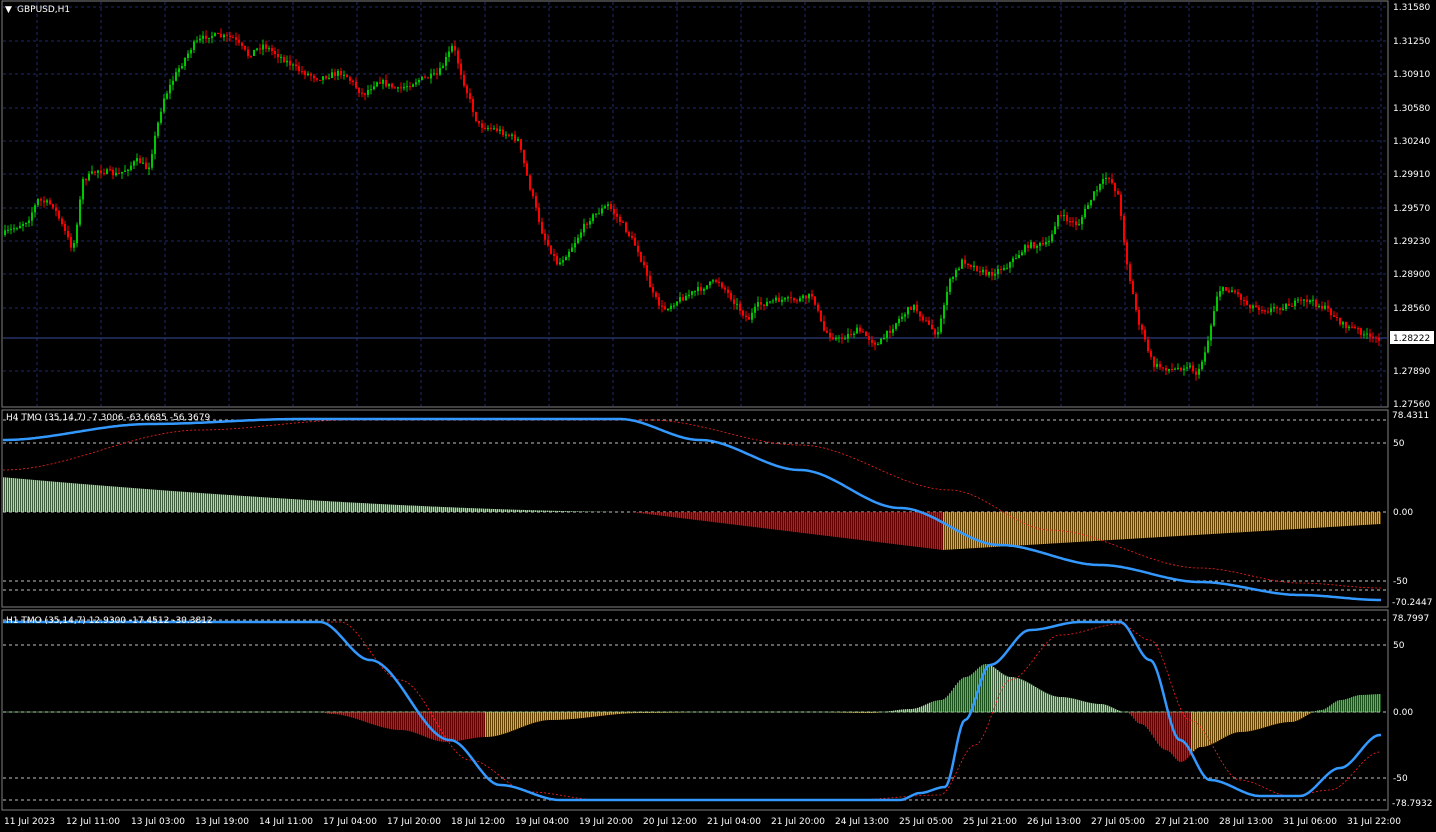 The height and width of the screenshot is (832, 1436). I want to click on dropdown-arrow-icon: ▼, so click(8, 10).